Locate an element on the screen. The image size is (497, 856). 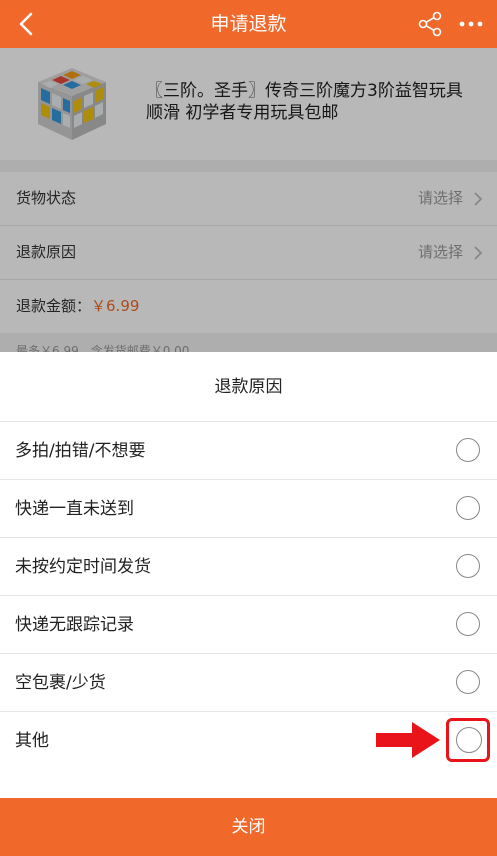
reason-option-label: 快递一直未送到 is located at coordinates (74, 509).